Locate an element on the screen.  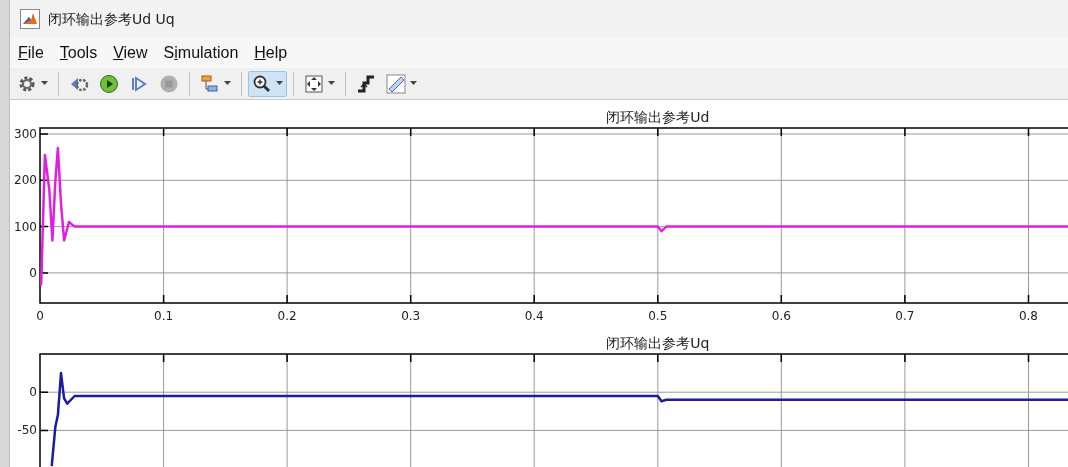
y-tick-label: -50 is located at coordinates (27, 430).